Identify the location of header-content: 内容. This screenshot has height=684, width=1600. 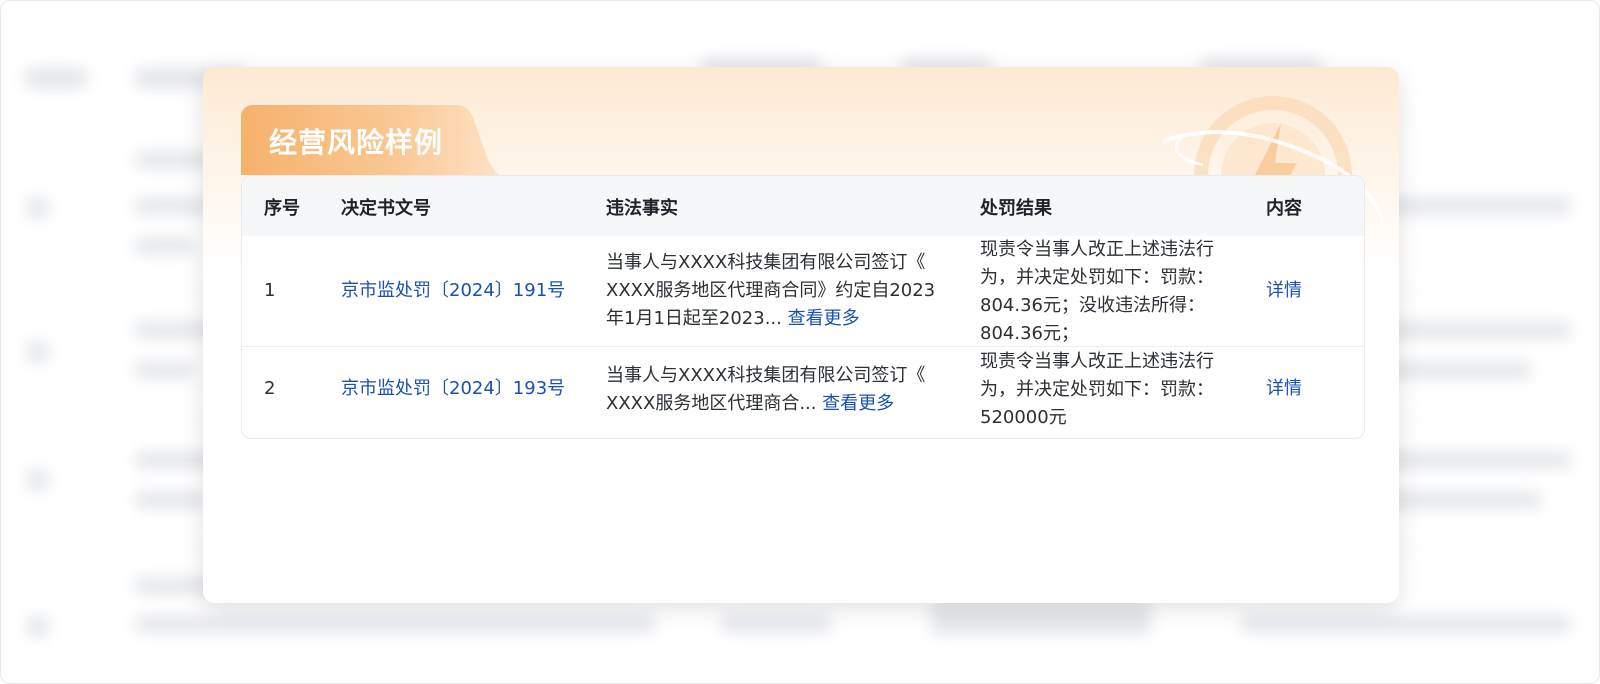
(1284, 208).